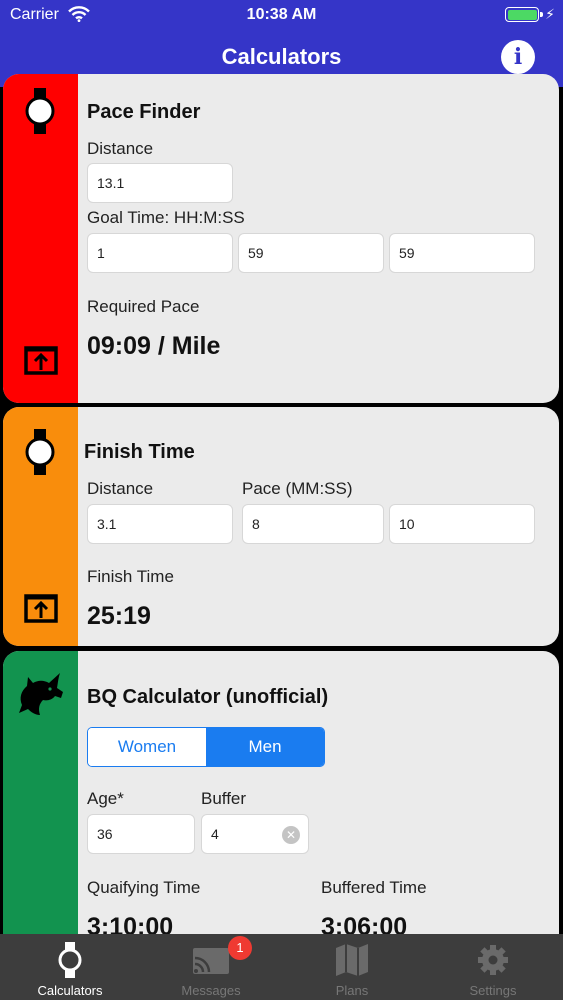 Image resolution: width=563 pixels, height=1000 pixels. Describe the element at coordinates (224, 798) in the screenshot. I see `buffer-label: Buffer` at that location.